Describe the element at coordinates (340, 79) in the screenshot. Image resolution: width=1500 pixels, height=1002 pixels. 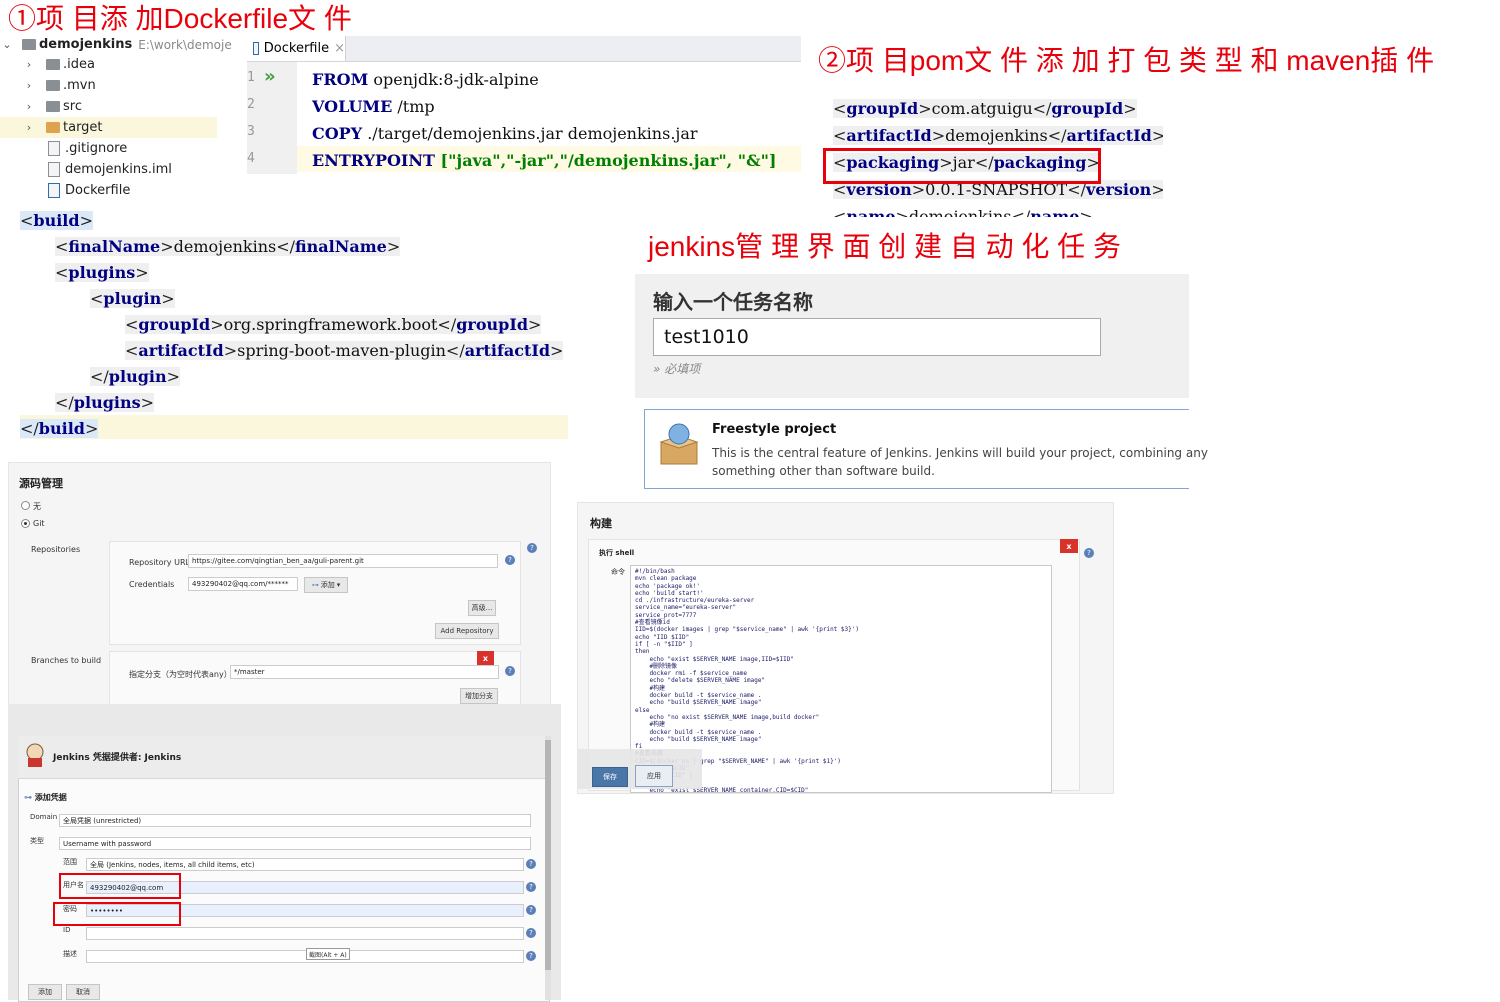
I see `keyword: FROM` at that location.